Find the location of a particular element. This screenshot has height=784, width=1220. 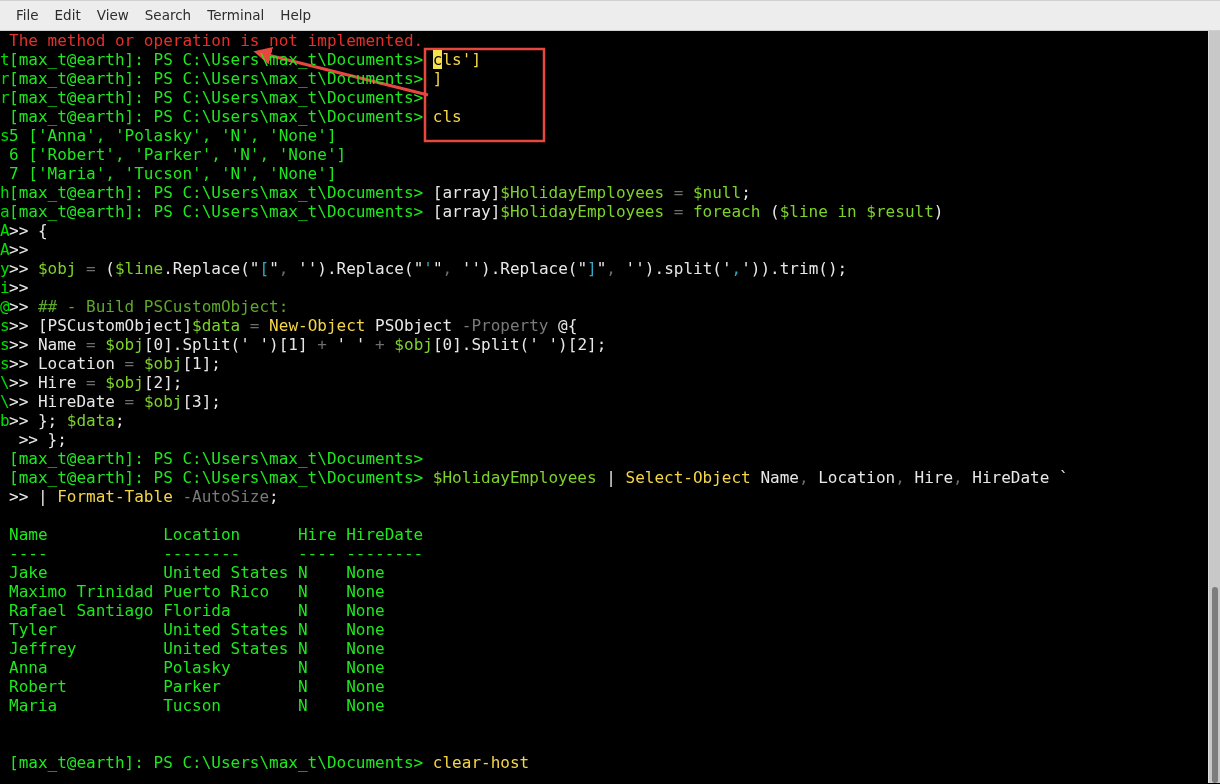

terminal-line: Maximo Trinidad Puerto Rico N None is located at coordinates (197, 591).